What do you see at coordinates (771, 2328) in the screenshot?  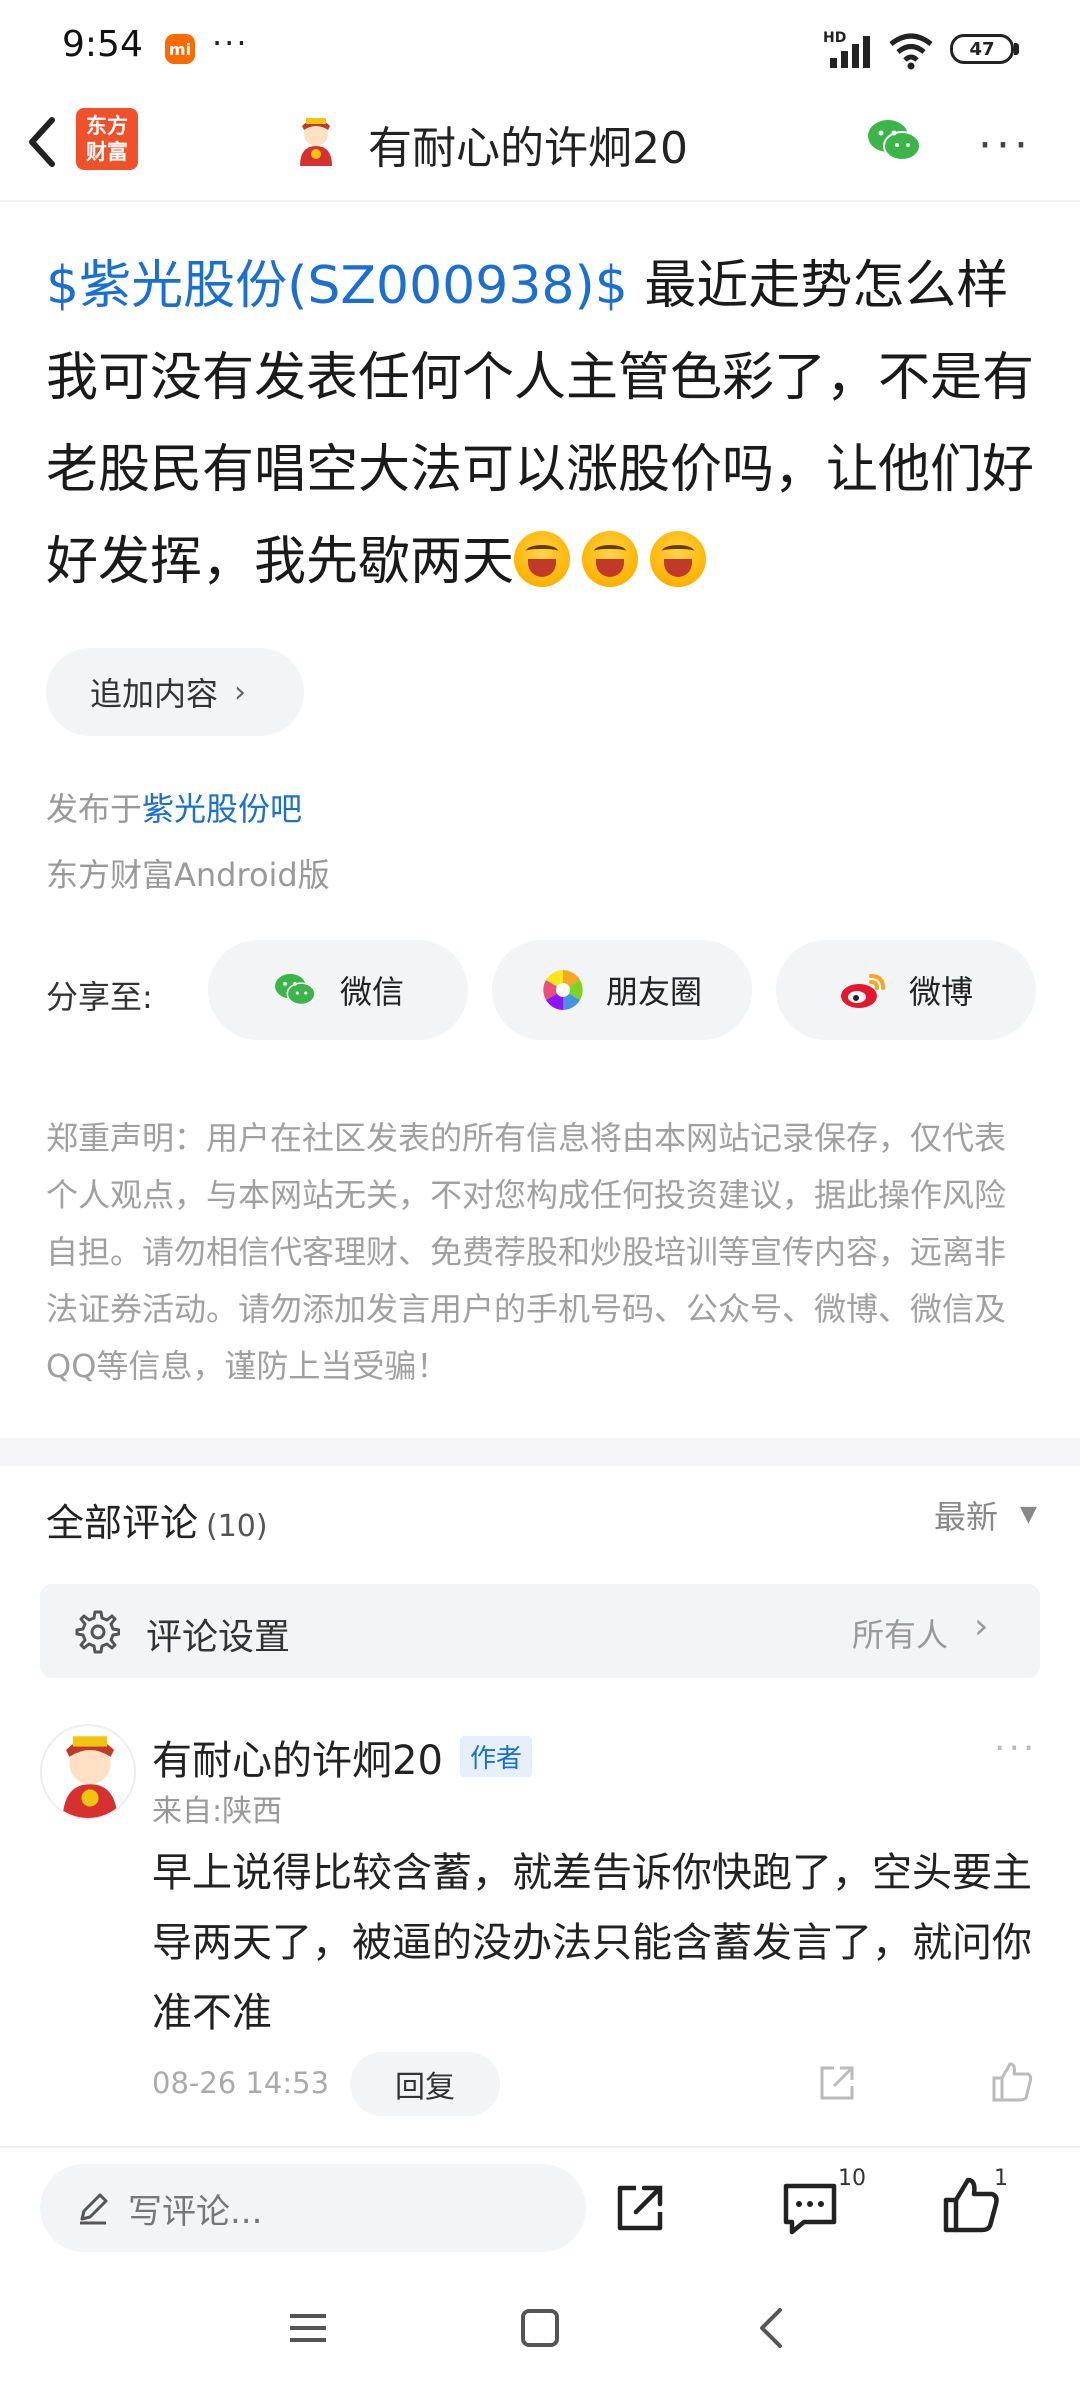 I see `nav-back-icon` at bounding box center [771, 2328].